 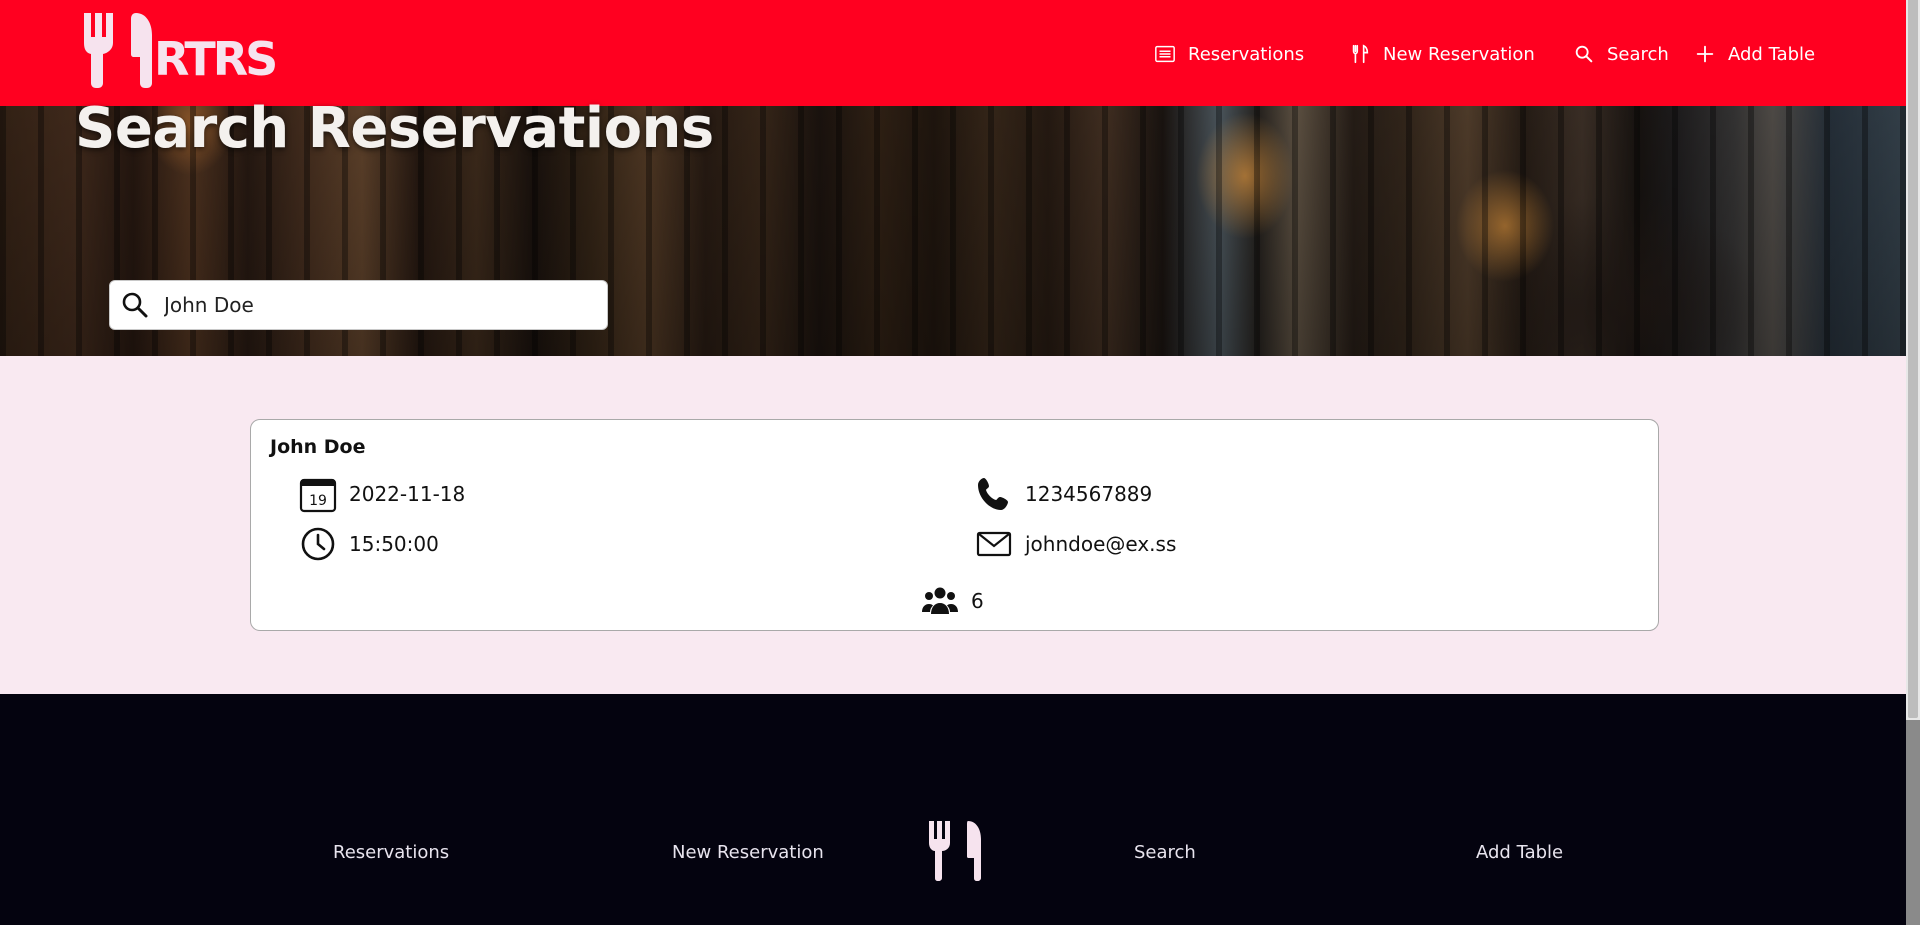 I want to click on nav-reservations: Reservations, so click(x=1229, y=54).